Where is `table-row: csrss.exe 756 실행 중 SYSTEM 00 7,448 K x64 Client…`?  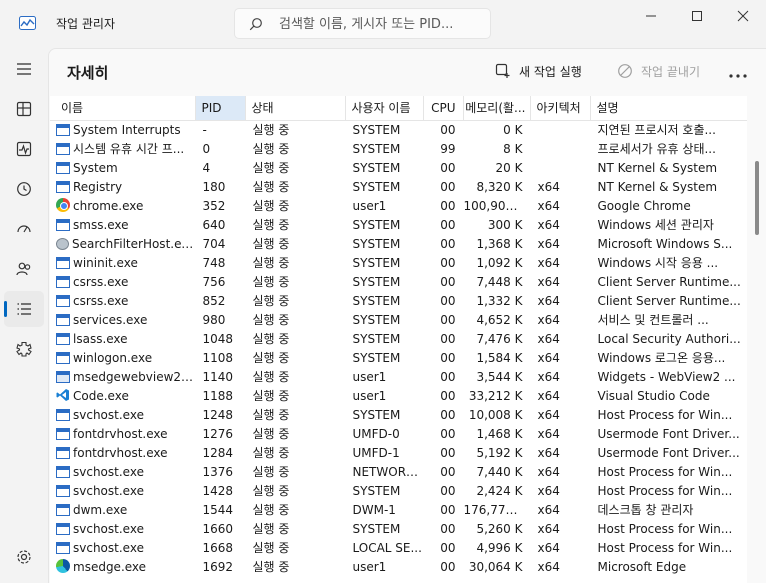
table-row: csrss.exe 756 실행 중 SYSTEM 00 7,448 K x64 Client… is located at coordinates (398, 281).